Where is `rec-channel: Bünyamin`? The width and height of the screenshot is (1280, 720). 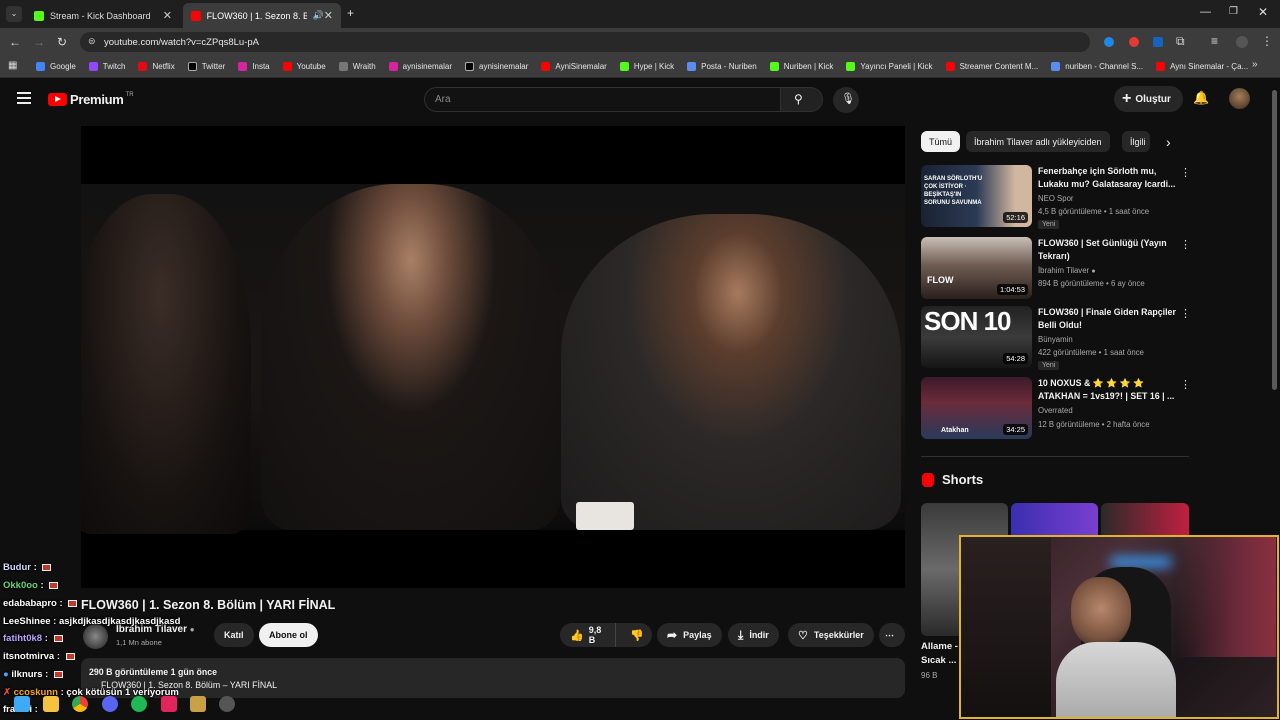
rec-channel: Bünyamin is located at coordinates (1055, 339).